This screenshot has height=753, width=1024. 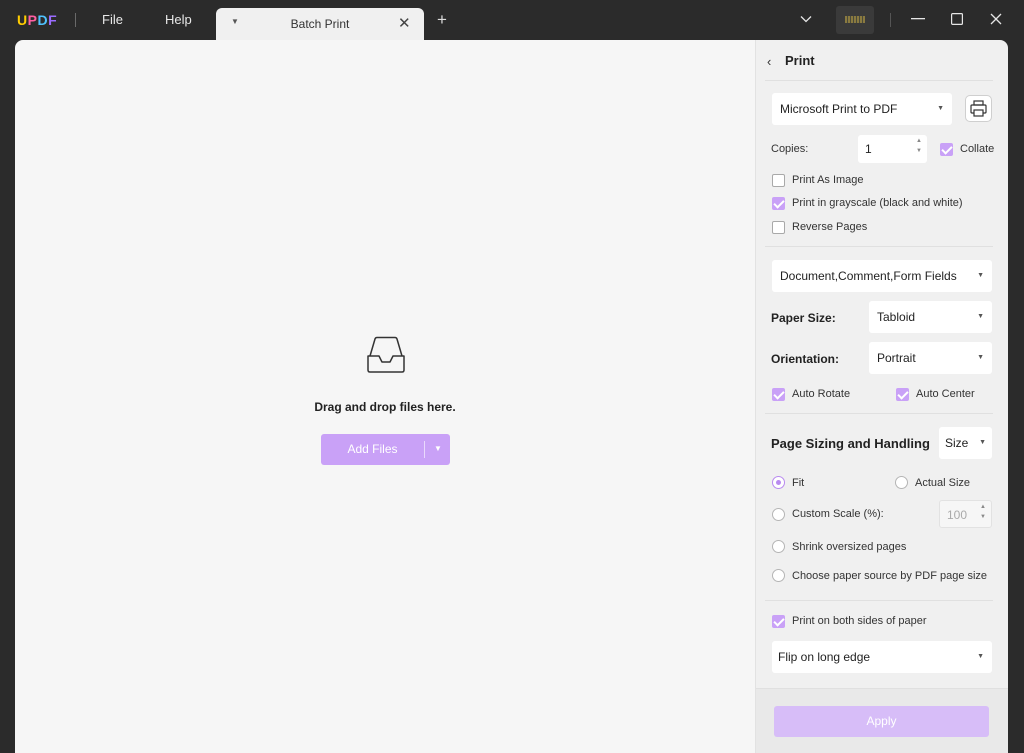 What do you see at coordinates (859, 621) in the screenshot?
I see `both-sides-label: Print on both sides of paper` at bounding box center [859, 621].